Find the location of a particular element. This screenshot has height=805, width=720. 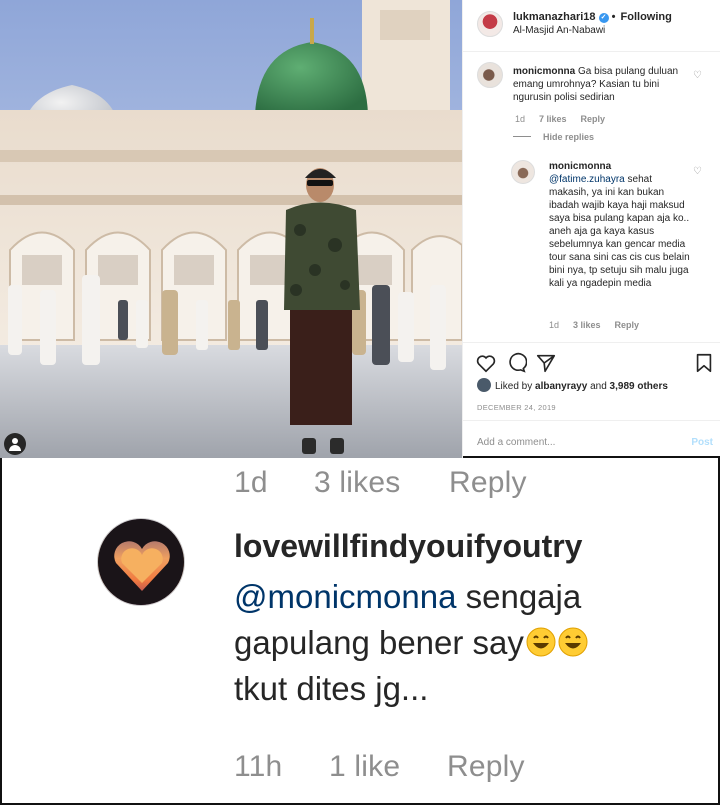

liked-by-user: albanyrayy is located at coordinates (561, 386).